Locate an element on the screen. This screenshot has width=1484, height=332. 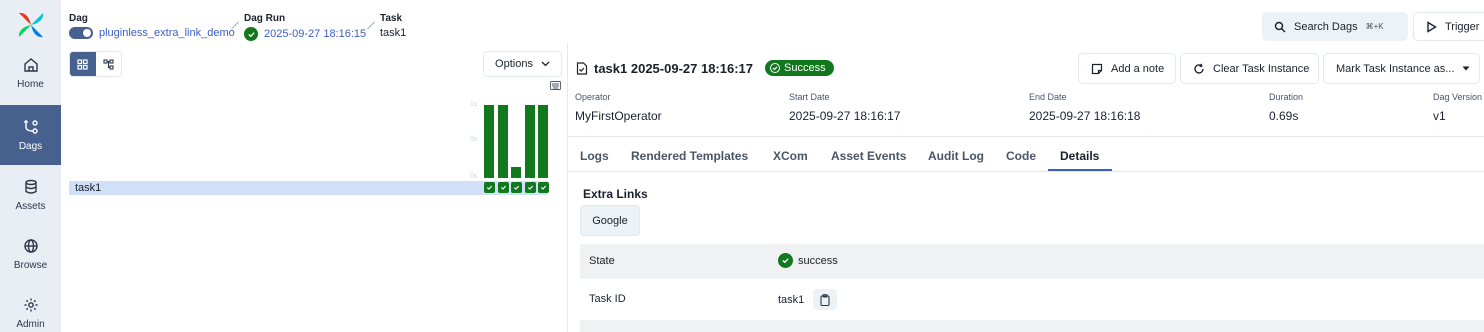
active-tab-indicator is located at coordinates (1080, 170).